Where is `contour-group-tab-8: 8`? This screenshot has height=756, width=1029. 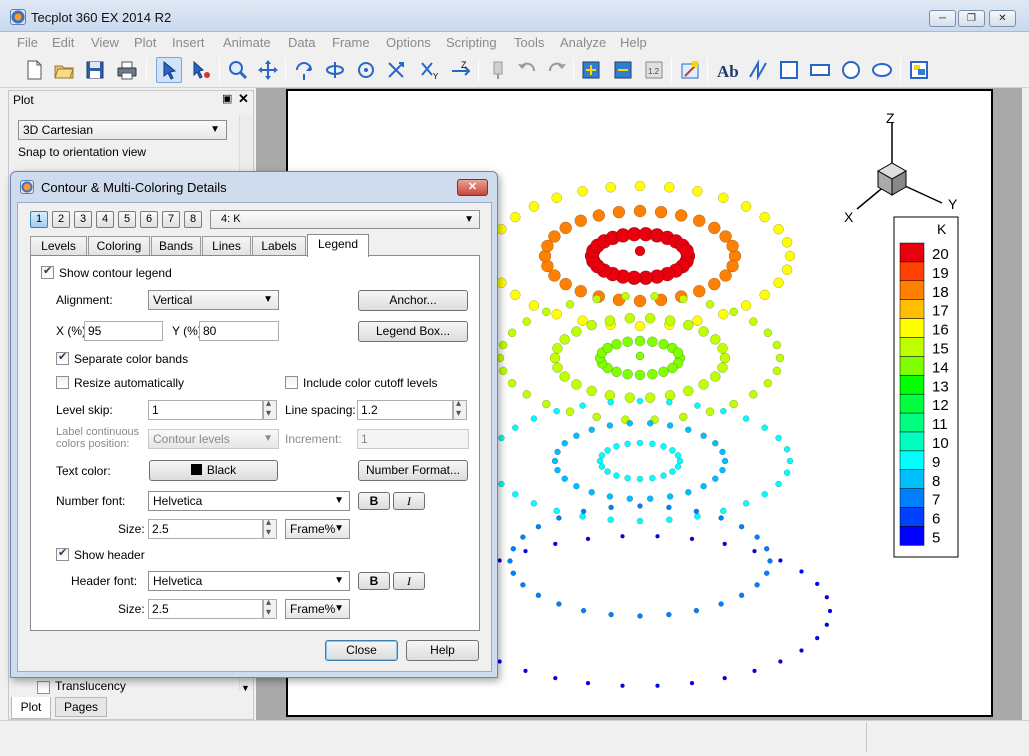
contour-group-tab-8: 8 is located at coordinates (193, 219).